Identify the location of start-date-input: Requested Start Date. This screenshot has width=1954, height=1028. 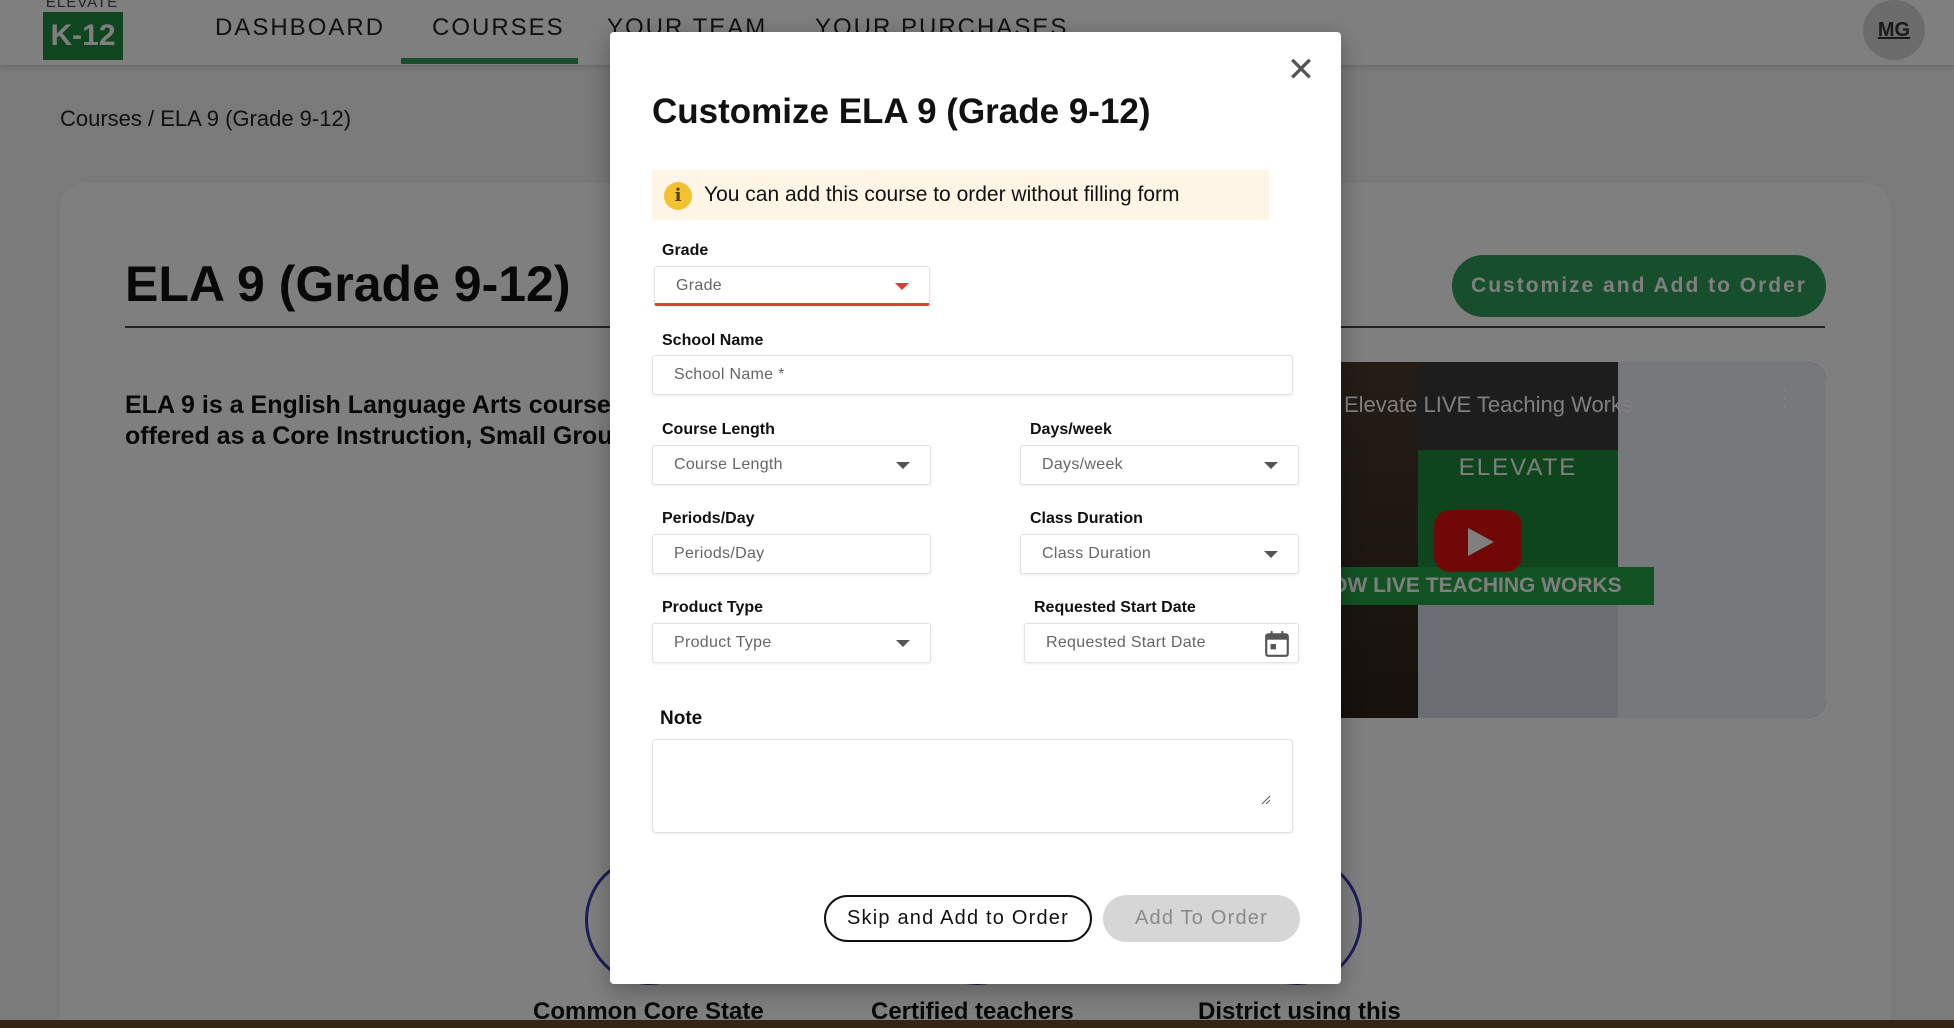
(1161, 643).